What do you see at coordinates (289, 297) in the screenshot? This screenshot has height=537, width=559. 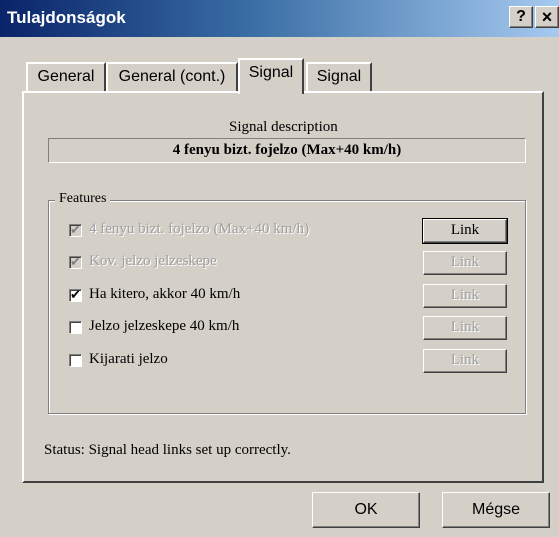 I see `feature-row: ✔ Ha kitero, akkor 40 km/h Link` at bounding box center [289, 297].